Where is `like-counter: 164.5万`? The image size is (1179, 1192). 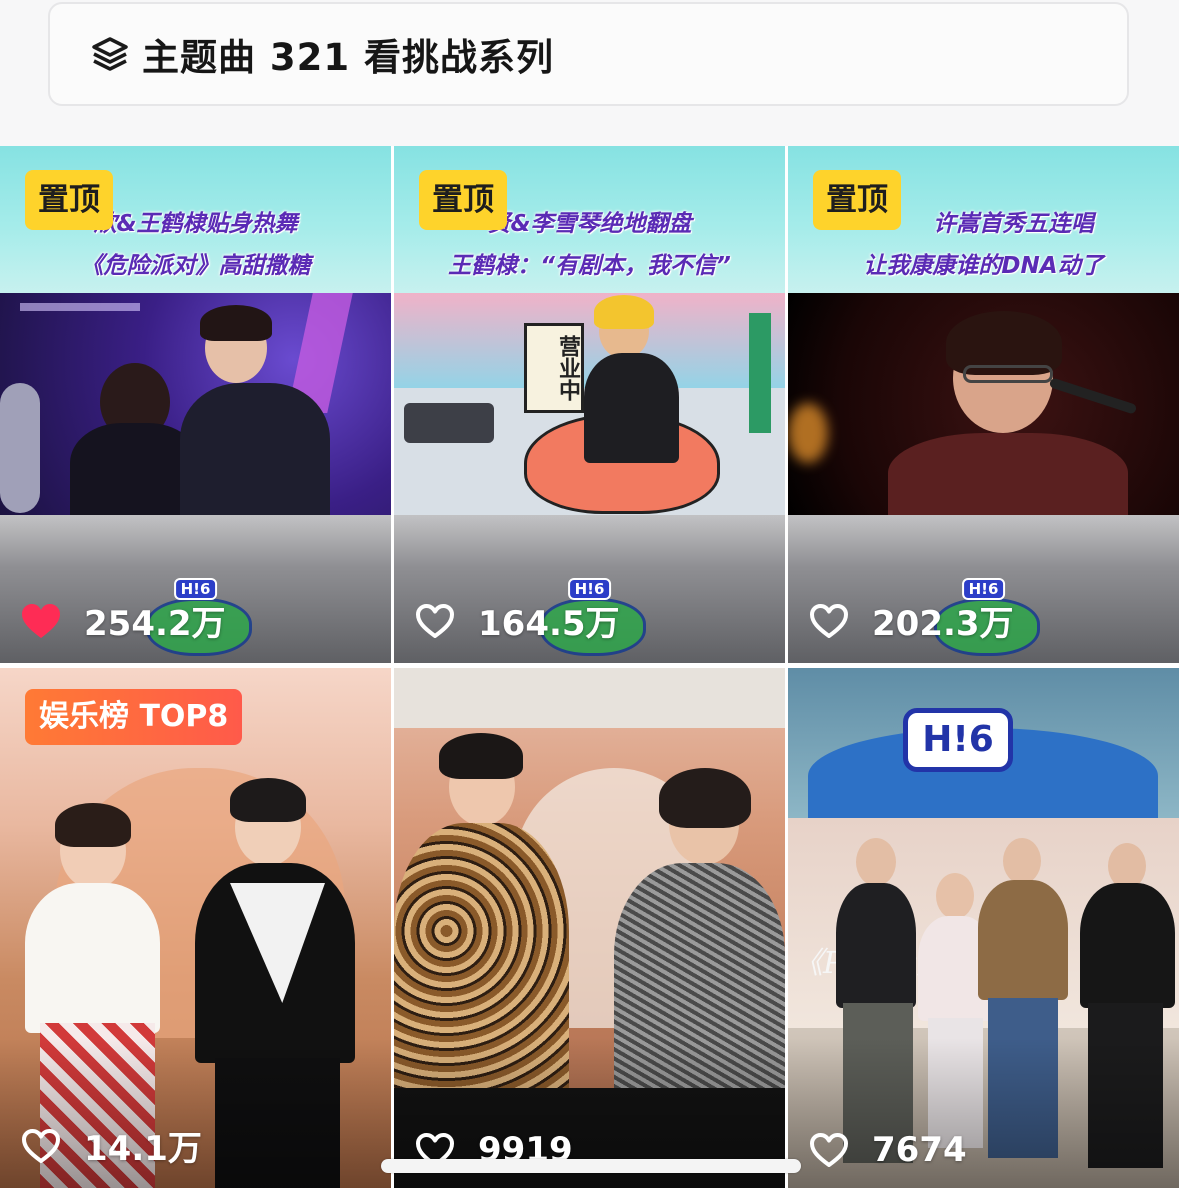
like-counter: 164.5万 is located at coordinates (517, 620).